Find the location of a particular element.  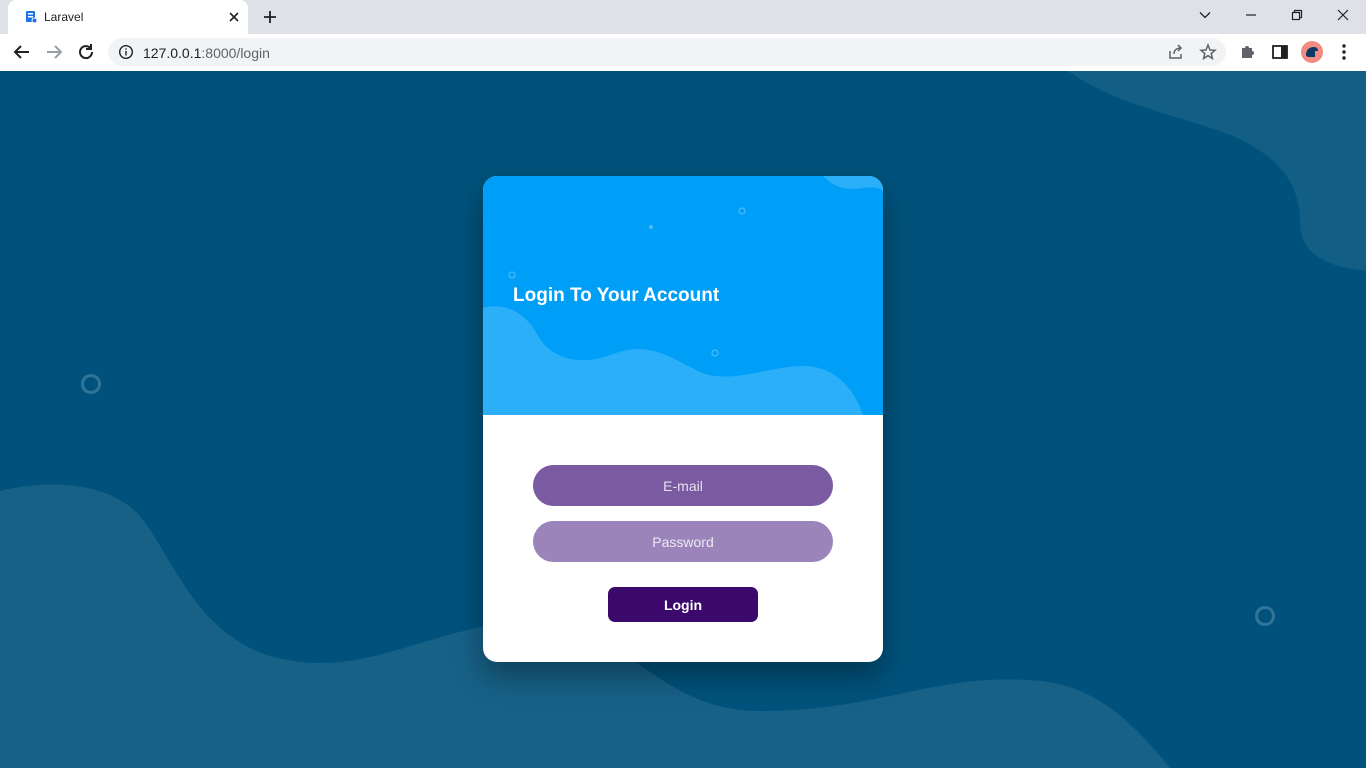

tab-title: Laravel is located at coordinates (64, 17).